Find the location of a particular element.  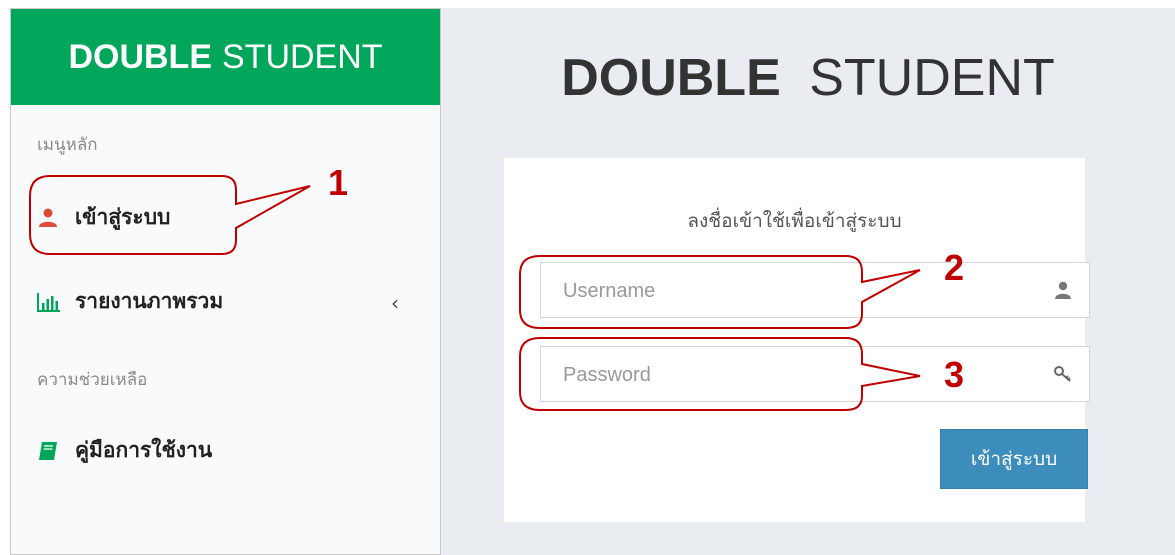

annotation-number-1: 1 is located at coordinates (338, 182).